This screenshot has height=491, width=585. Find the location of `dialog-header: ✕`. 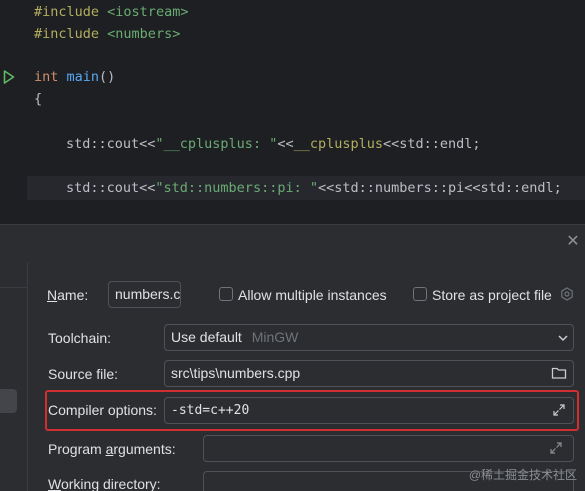

dialog-header: ✕ is located at coordinates (292, 243).